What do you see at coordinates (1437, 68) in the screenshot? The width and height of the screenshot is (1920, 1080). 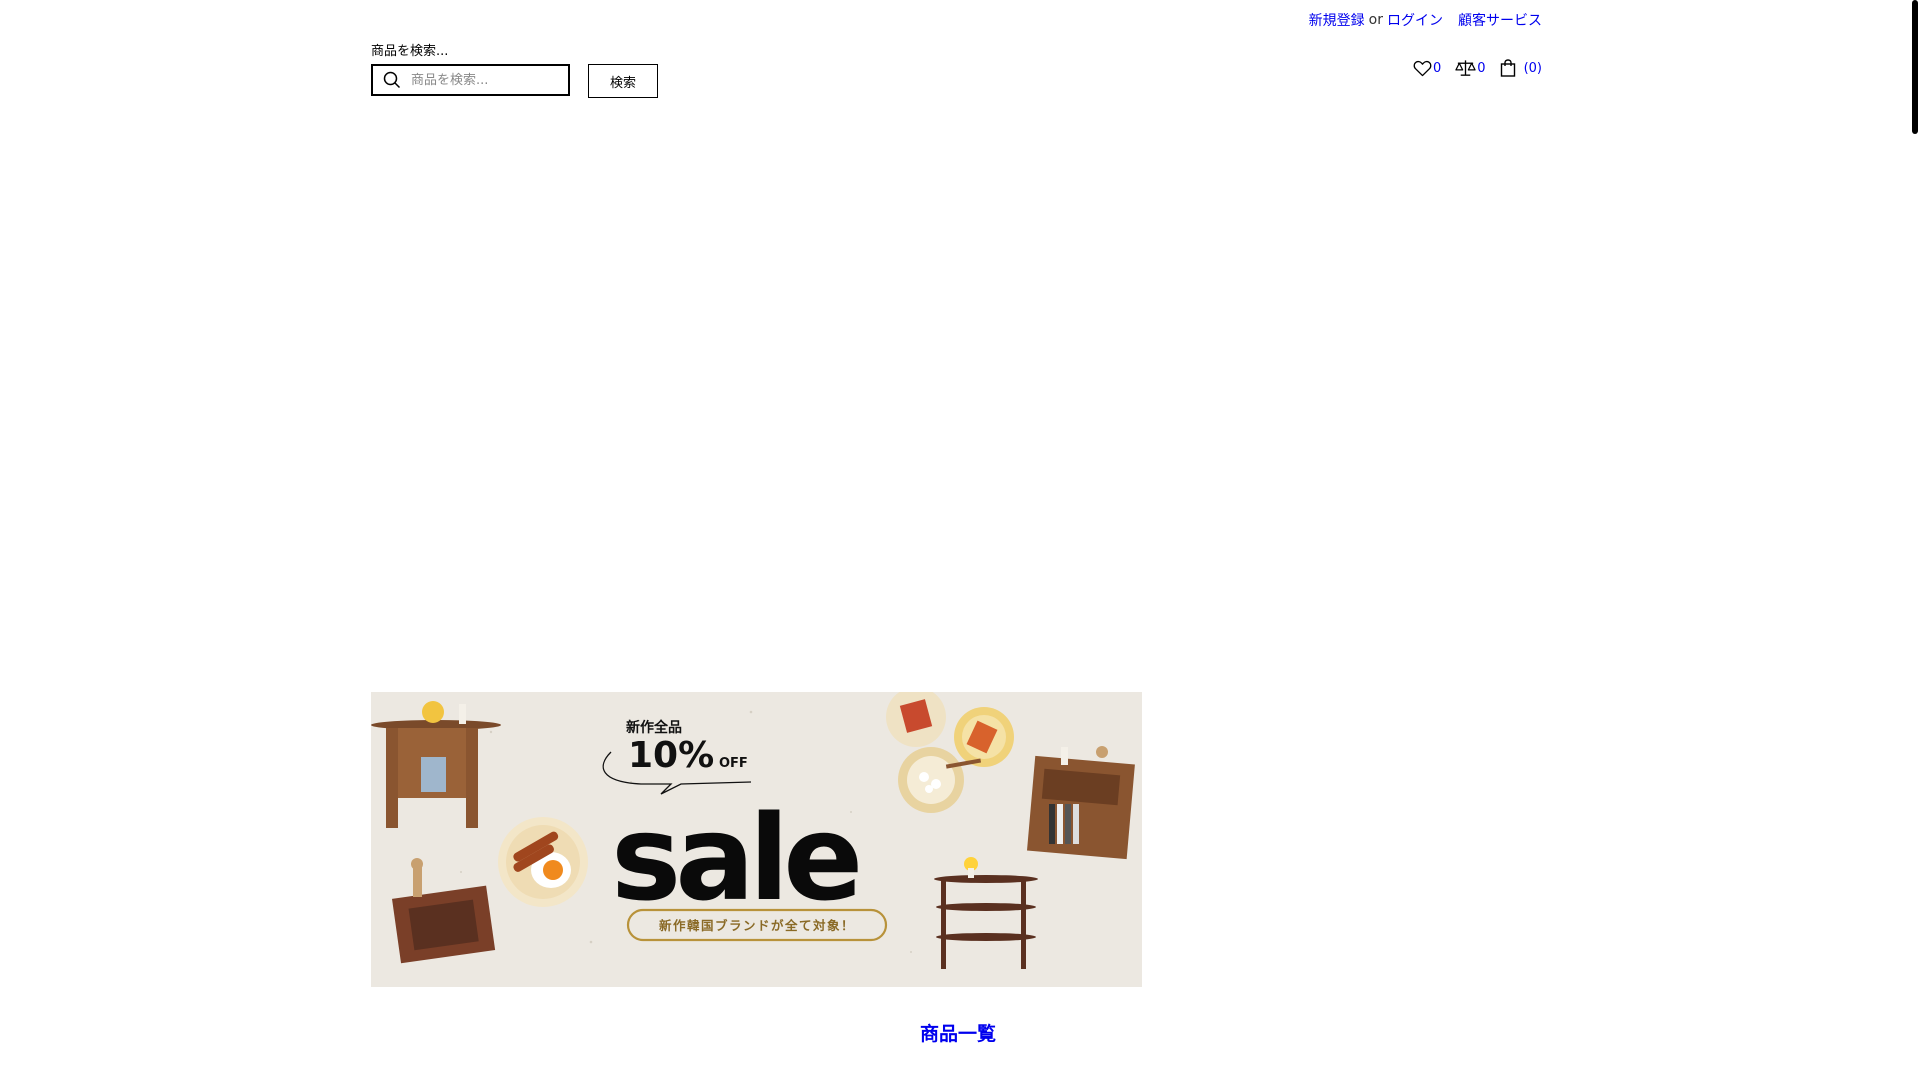 I see `wishlist-count: 0` at bounding box center [1437, 68].